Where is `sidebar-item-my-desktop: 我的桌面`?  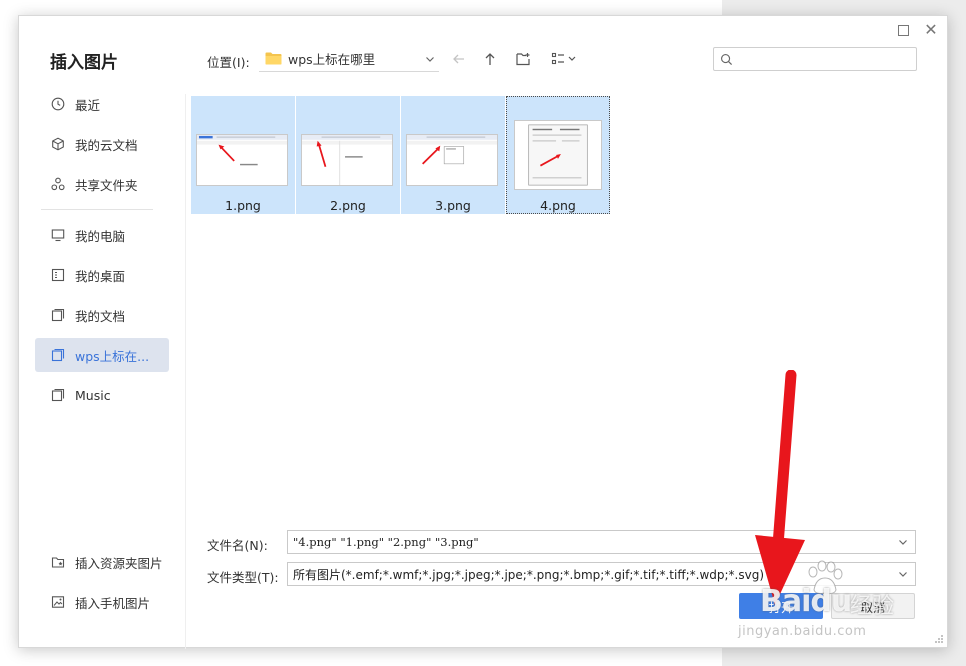
sidebar-item-my-desktop: 我的桌面 is located at coordinates (102, 275).